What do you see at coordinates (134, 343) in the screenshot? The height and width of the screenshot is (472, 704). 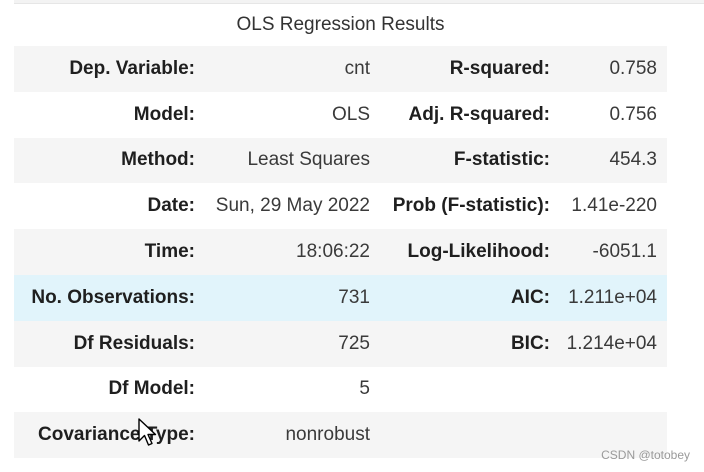 I see `stat-label: Df Residuals:` at bounding box center [134, 343].